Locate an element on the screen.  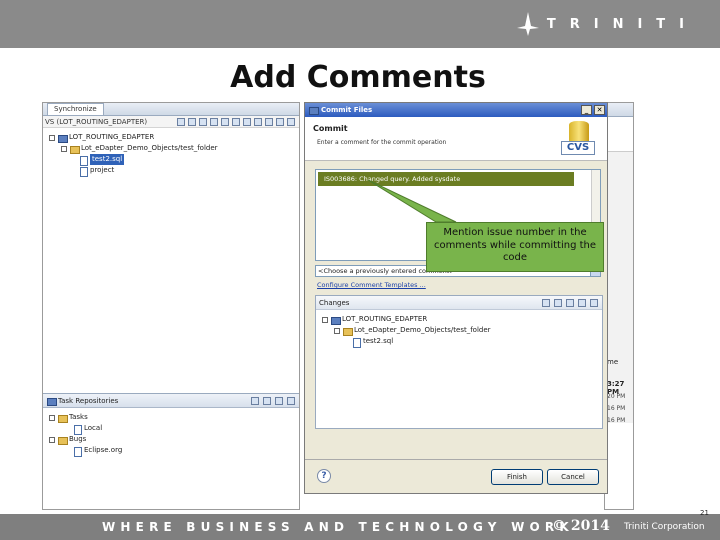
slide-title: Add Comments is located at coordinates (358, 77).